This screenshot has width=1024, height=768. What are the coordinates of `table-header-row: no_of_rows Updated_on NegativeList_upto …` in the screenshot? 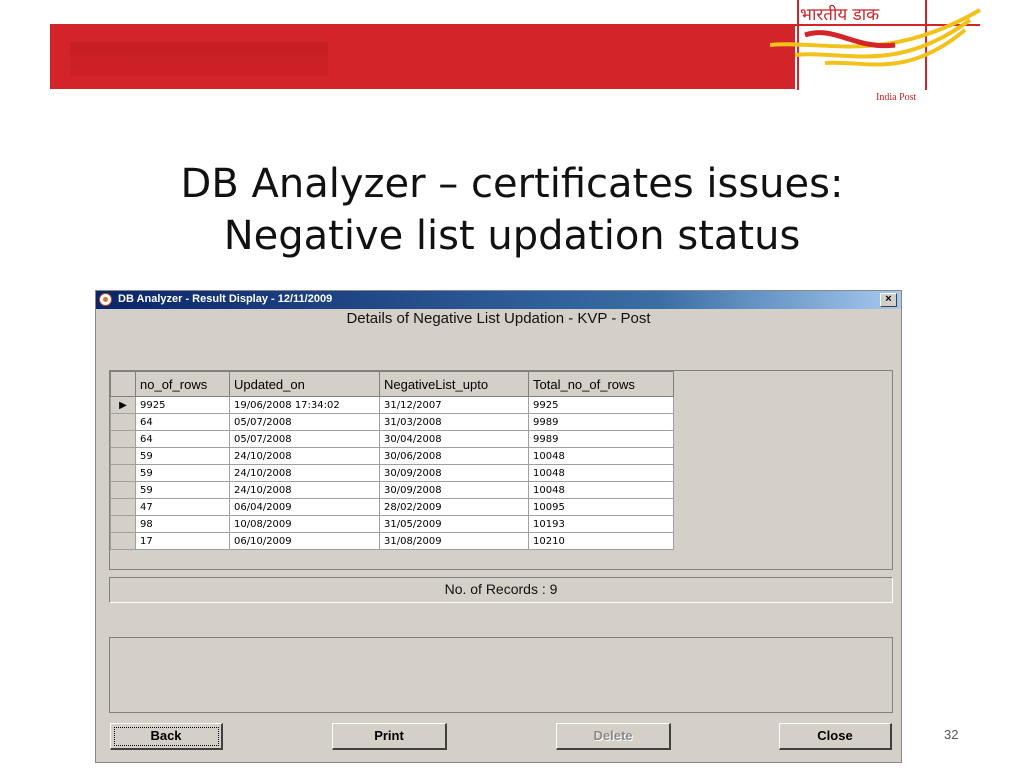 It's located at (392, 384).